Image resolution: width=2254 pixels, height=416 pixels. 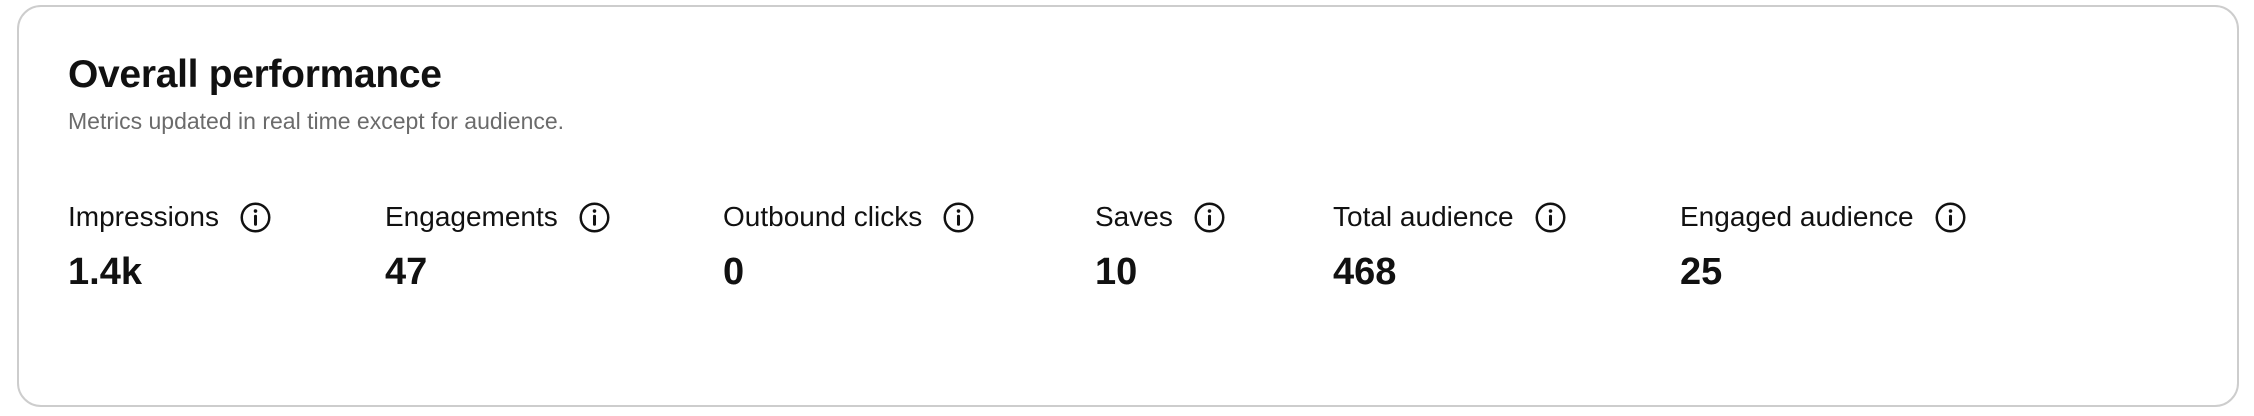 What do you see at coordinates (1116, 272) in the screenshot?
I see `metric-value: 10` at bounding box center [1116, 272].